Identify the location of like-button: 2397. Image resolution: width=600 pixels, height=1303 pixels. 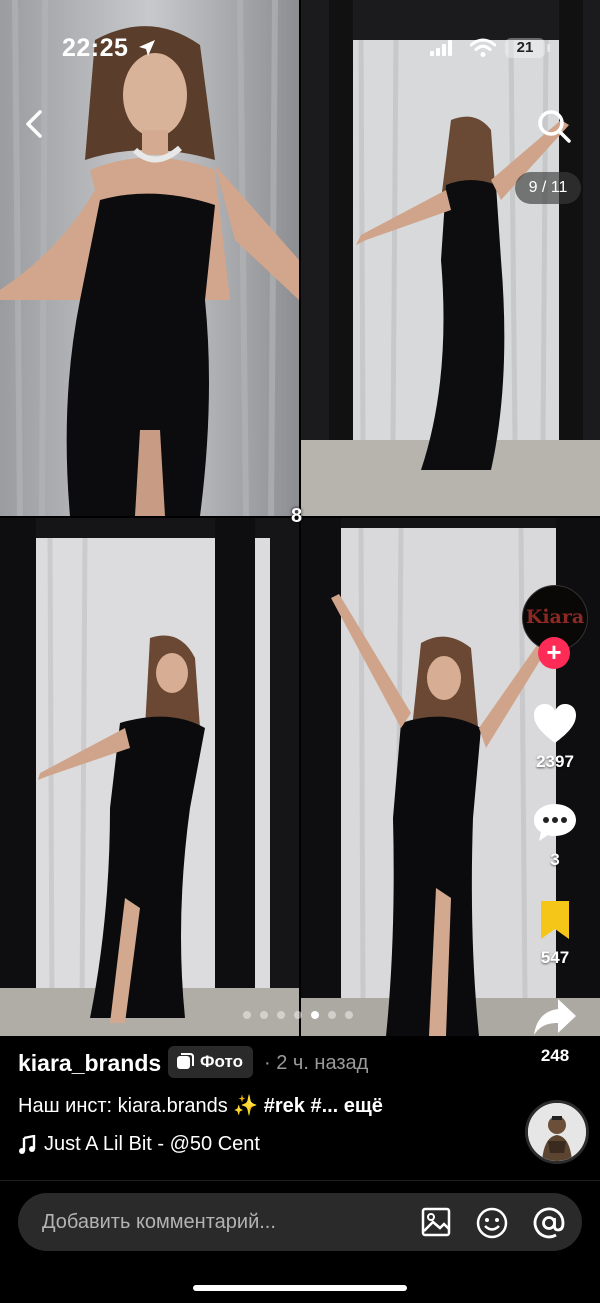
(555, 737).